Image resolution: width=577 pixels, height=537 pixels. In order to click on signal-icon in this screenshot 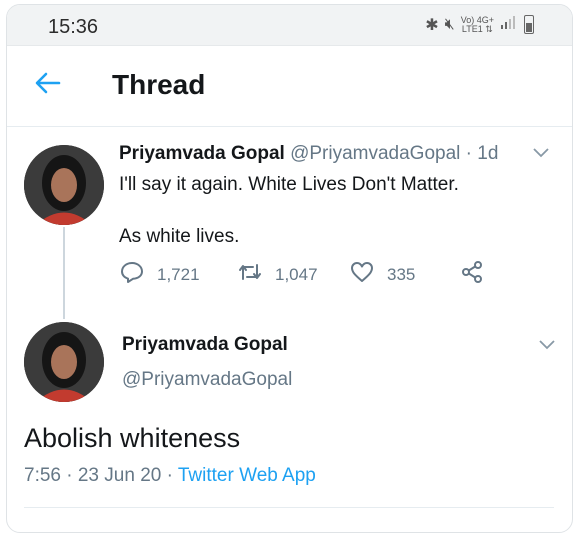, I will do `click(509, 24)`.